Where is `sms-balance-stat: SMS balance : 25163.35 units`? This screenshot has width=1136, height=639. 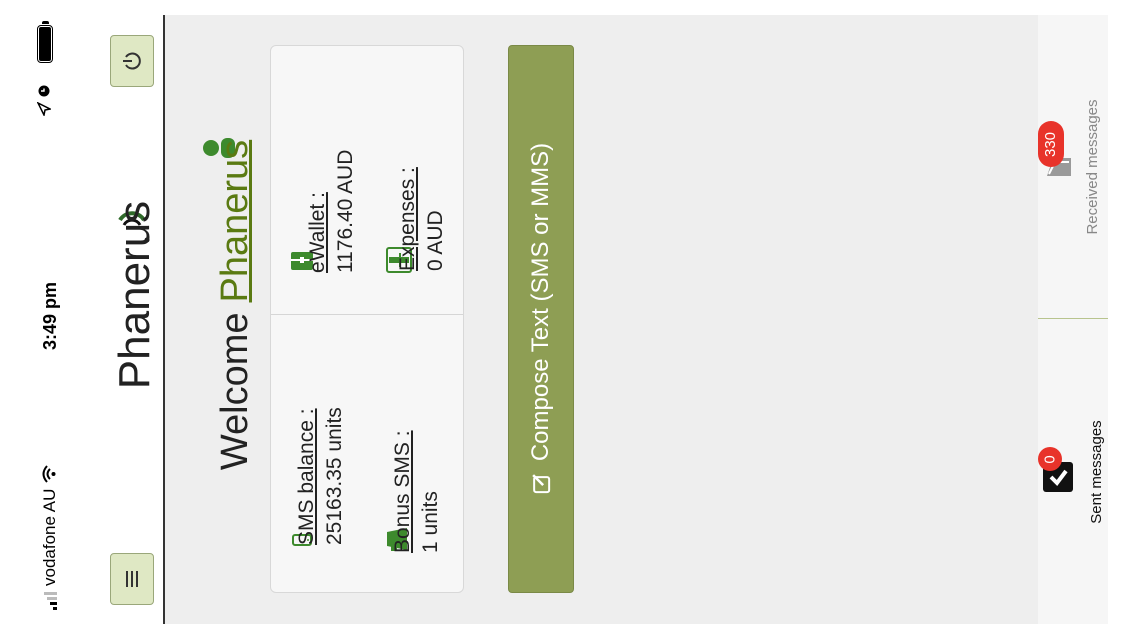 sms-balance-stat: SMS balance : 25163.35 units is located at coordinates (325, 430).